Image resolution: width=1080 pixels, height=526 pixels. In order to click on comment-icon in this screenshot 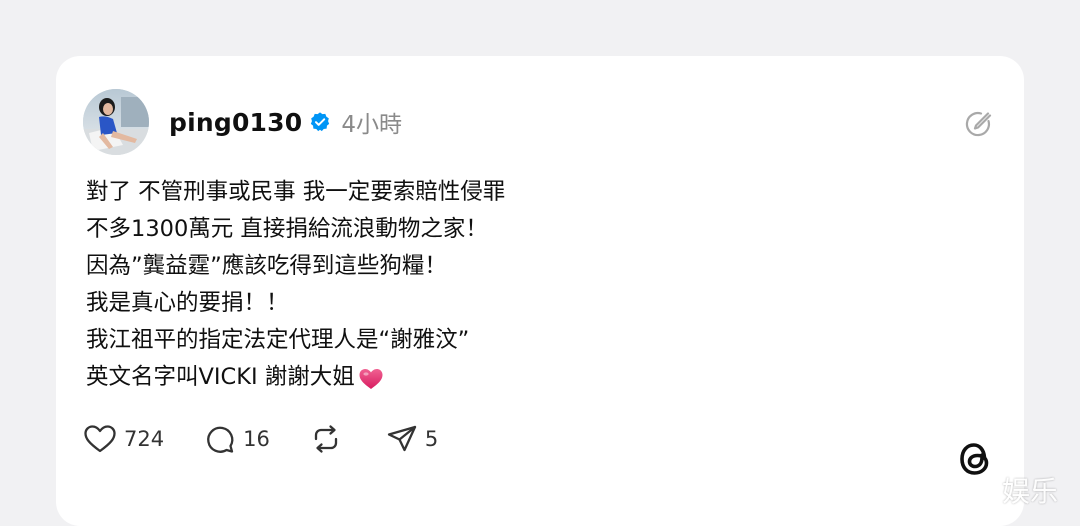, I will do `click(220, 439)`.